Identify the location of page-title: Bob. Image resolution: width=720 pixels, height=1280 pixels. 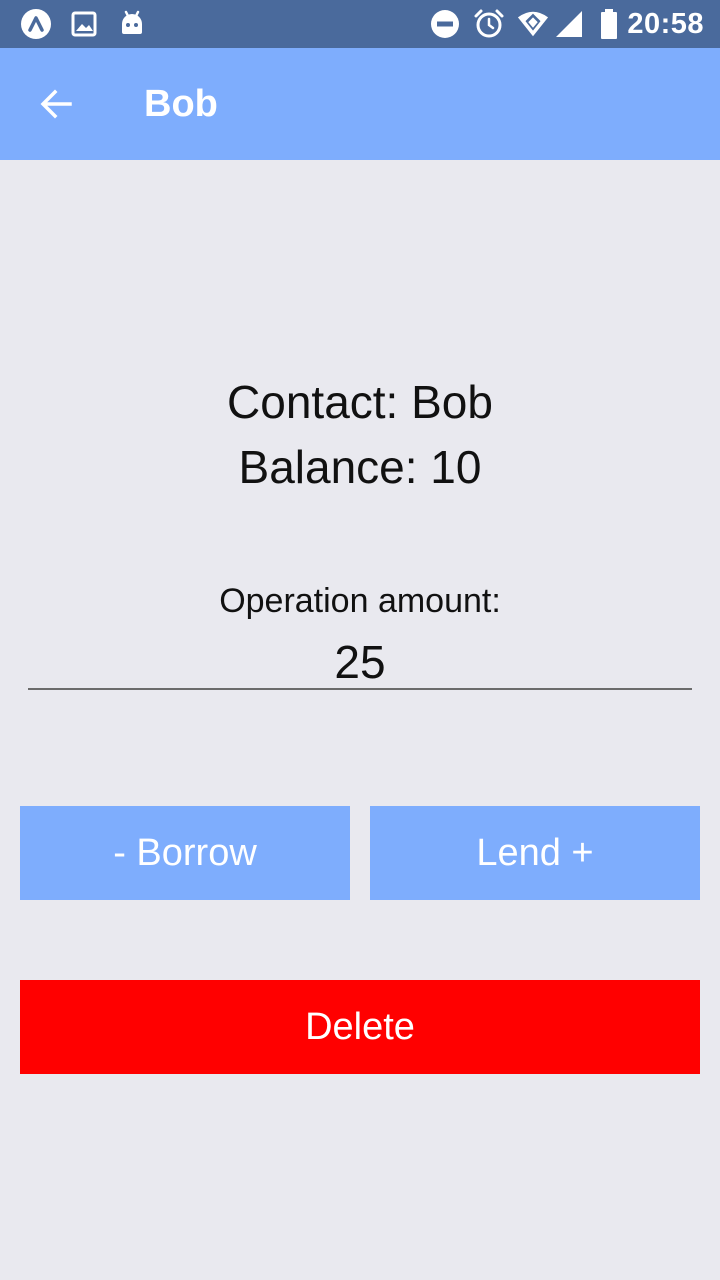
(181, 104).